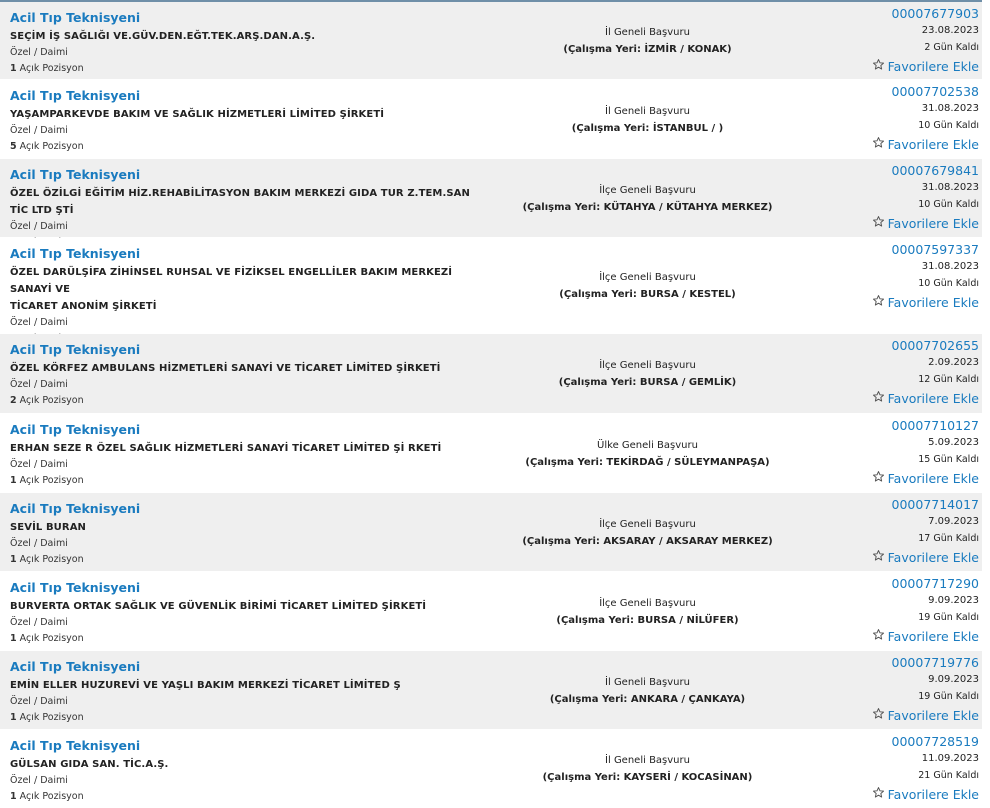 Image resolution: width=990 pixels, height=808 pixels. Describe the element at coordinates (647, 541) in the screenshot. I see `work-location: (Çalışma Yeri: AKSARAY / AKSARAY MERKEZ)` at that location.